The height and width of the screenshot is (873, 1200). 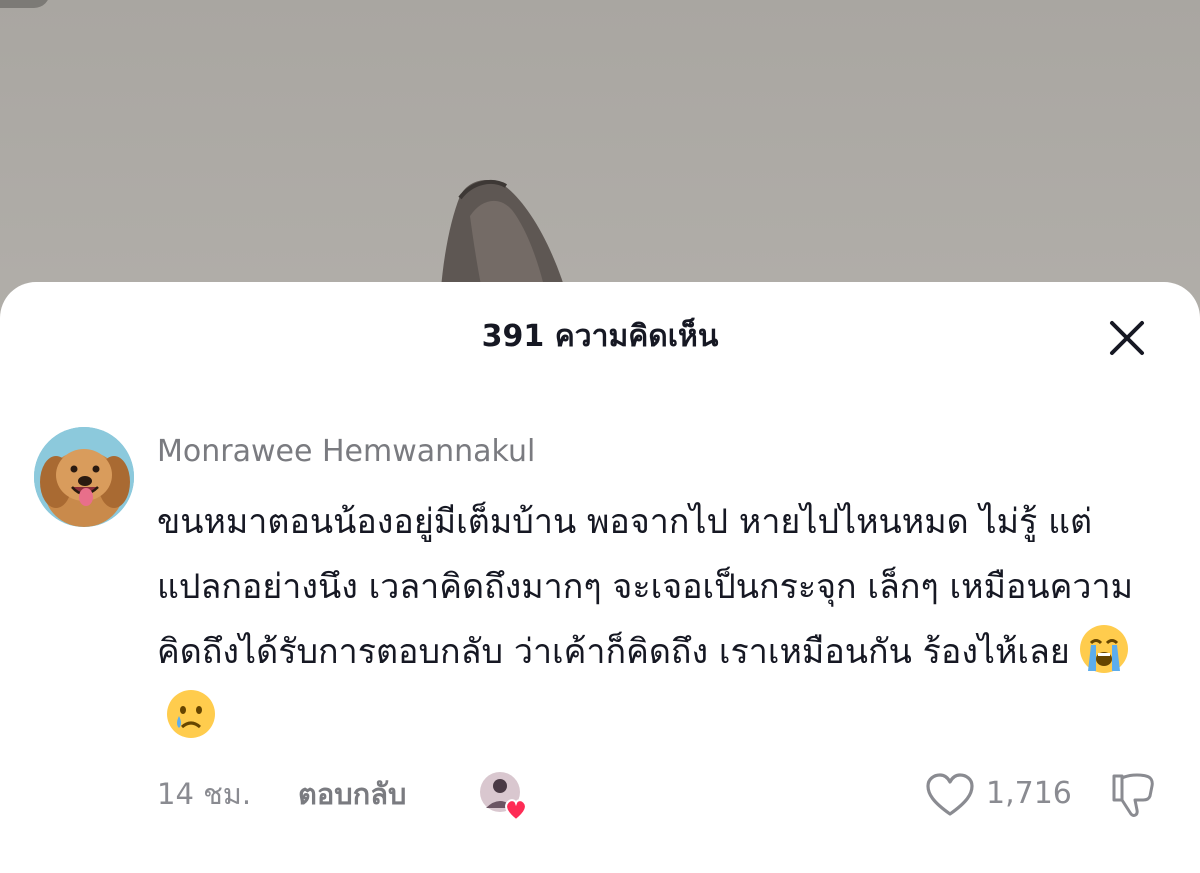 What do you see at coordinates (1103, 649) in the screenshot?
I see `loudly-crying-face-icon` at bounding box center [1103, 649].